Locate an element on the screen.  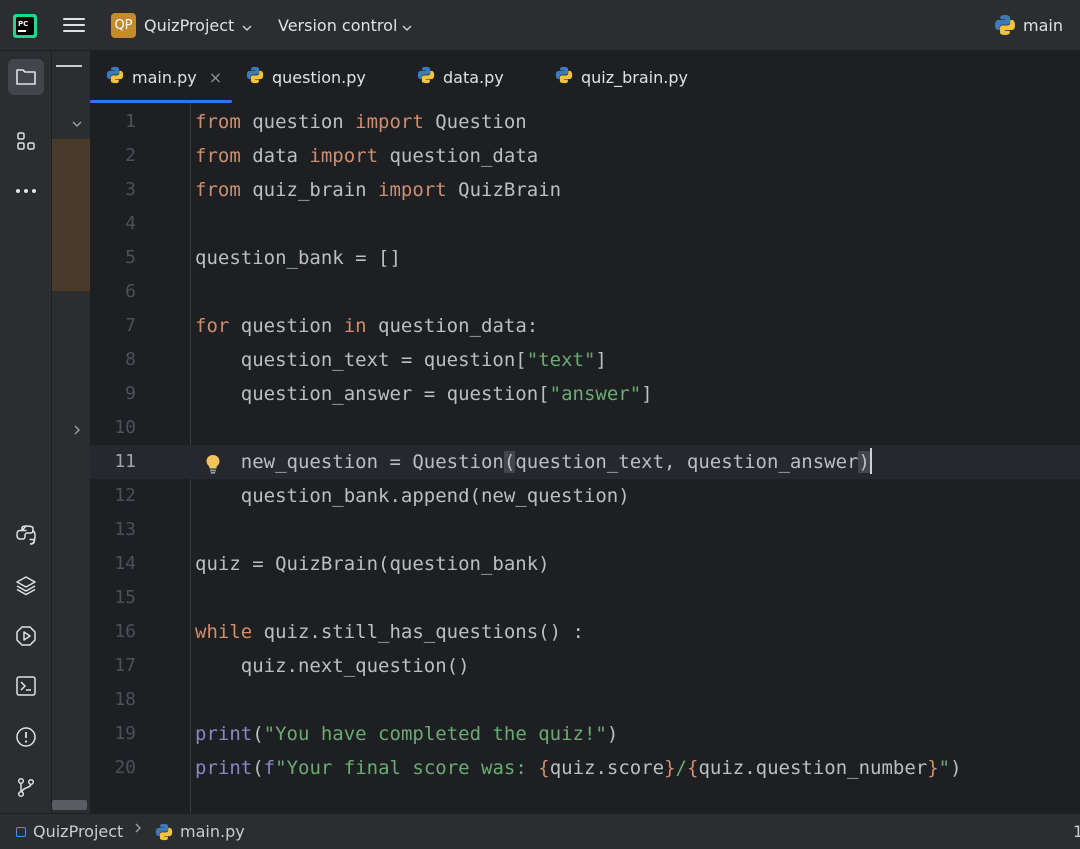
services-icon is located at coordinates (26, 636).